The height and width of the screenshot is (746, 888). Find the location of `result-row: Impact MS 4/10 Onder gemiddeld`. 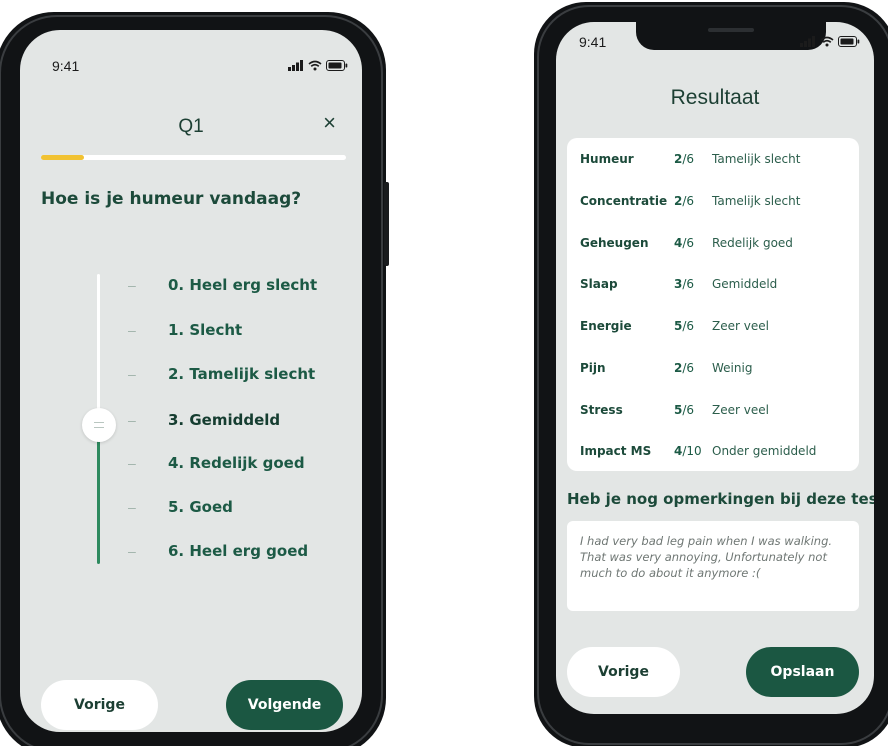

result-row: Impact MS 4/10 Onder gemiddeld is located at coordinates (698, 451).